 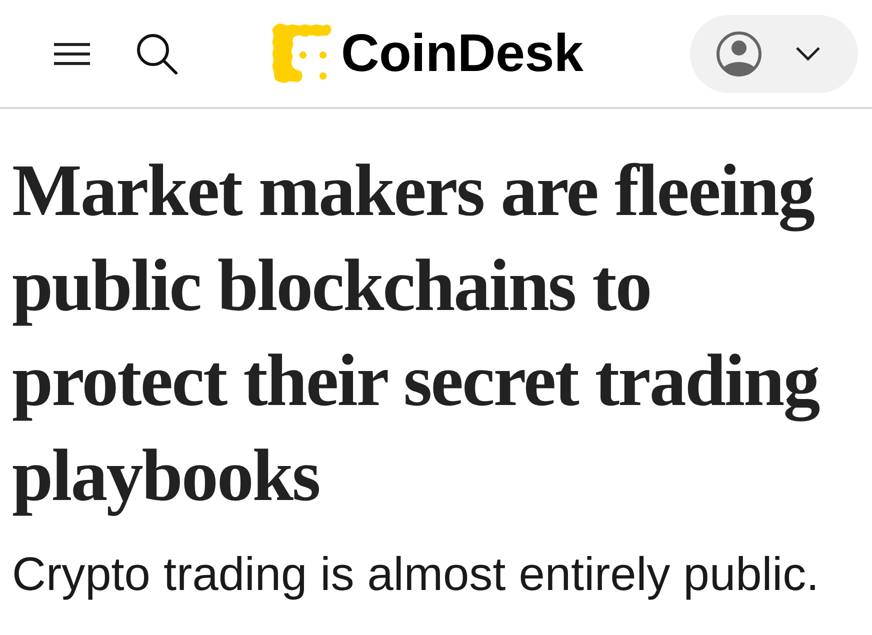 I want to click on menu-button, so click(x=72, y=54).